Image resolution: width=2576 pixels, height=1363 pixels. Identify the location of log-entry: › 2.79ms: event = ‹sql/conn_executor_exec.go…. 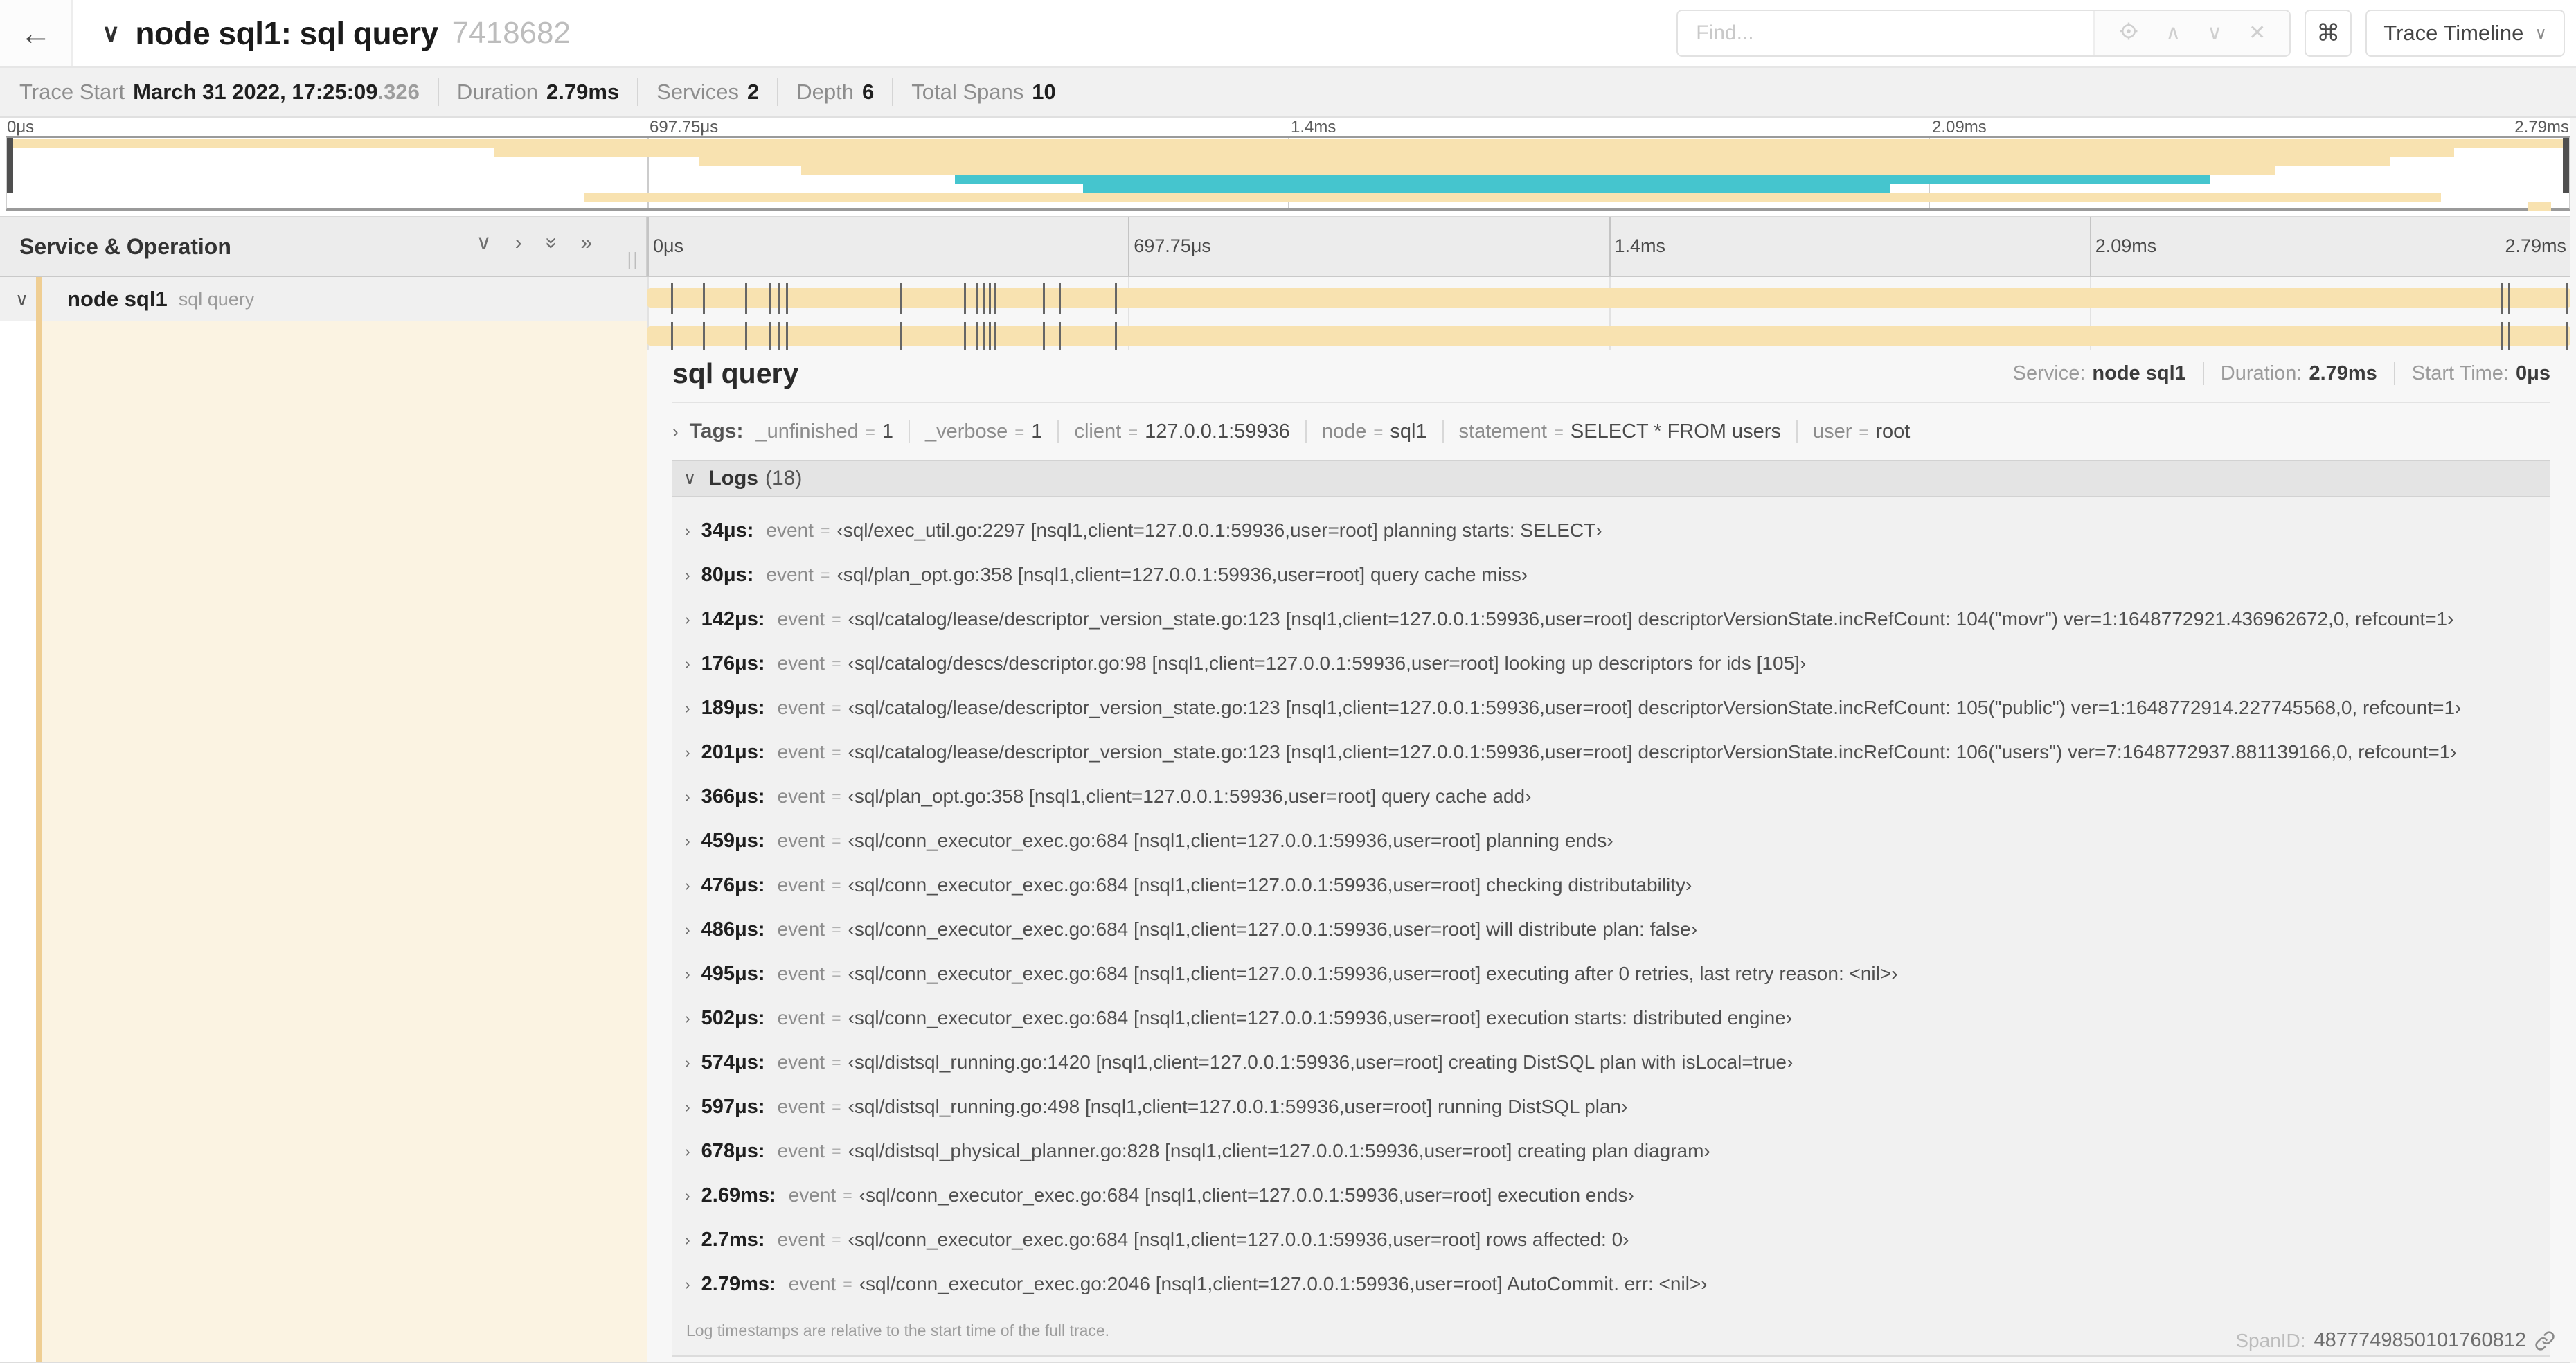
(1611, 1284).